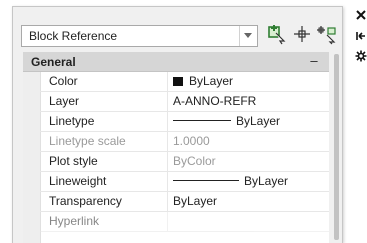 The image size is (367, 243). I want to click on chevron-down-icon, so click(248, 35).